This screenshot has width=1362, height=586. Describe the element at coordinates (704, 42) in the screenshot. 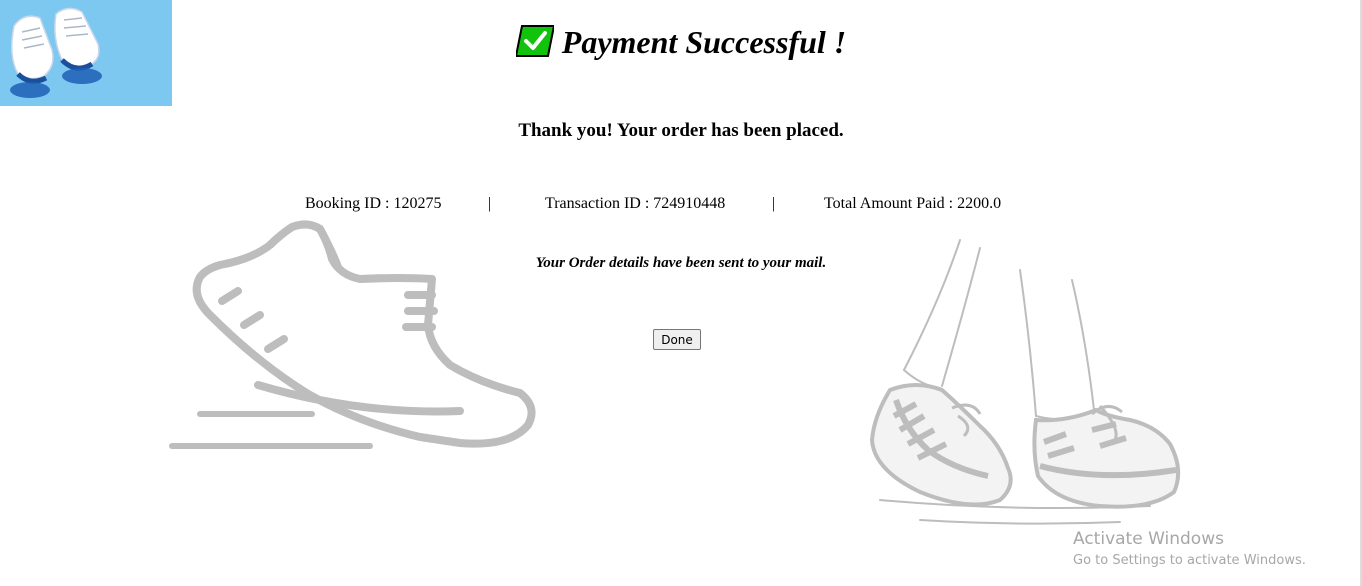

I see `title-text: Payment Successful !` at that location.